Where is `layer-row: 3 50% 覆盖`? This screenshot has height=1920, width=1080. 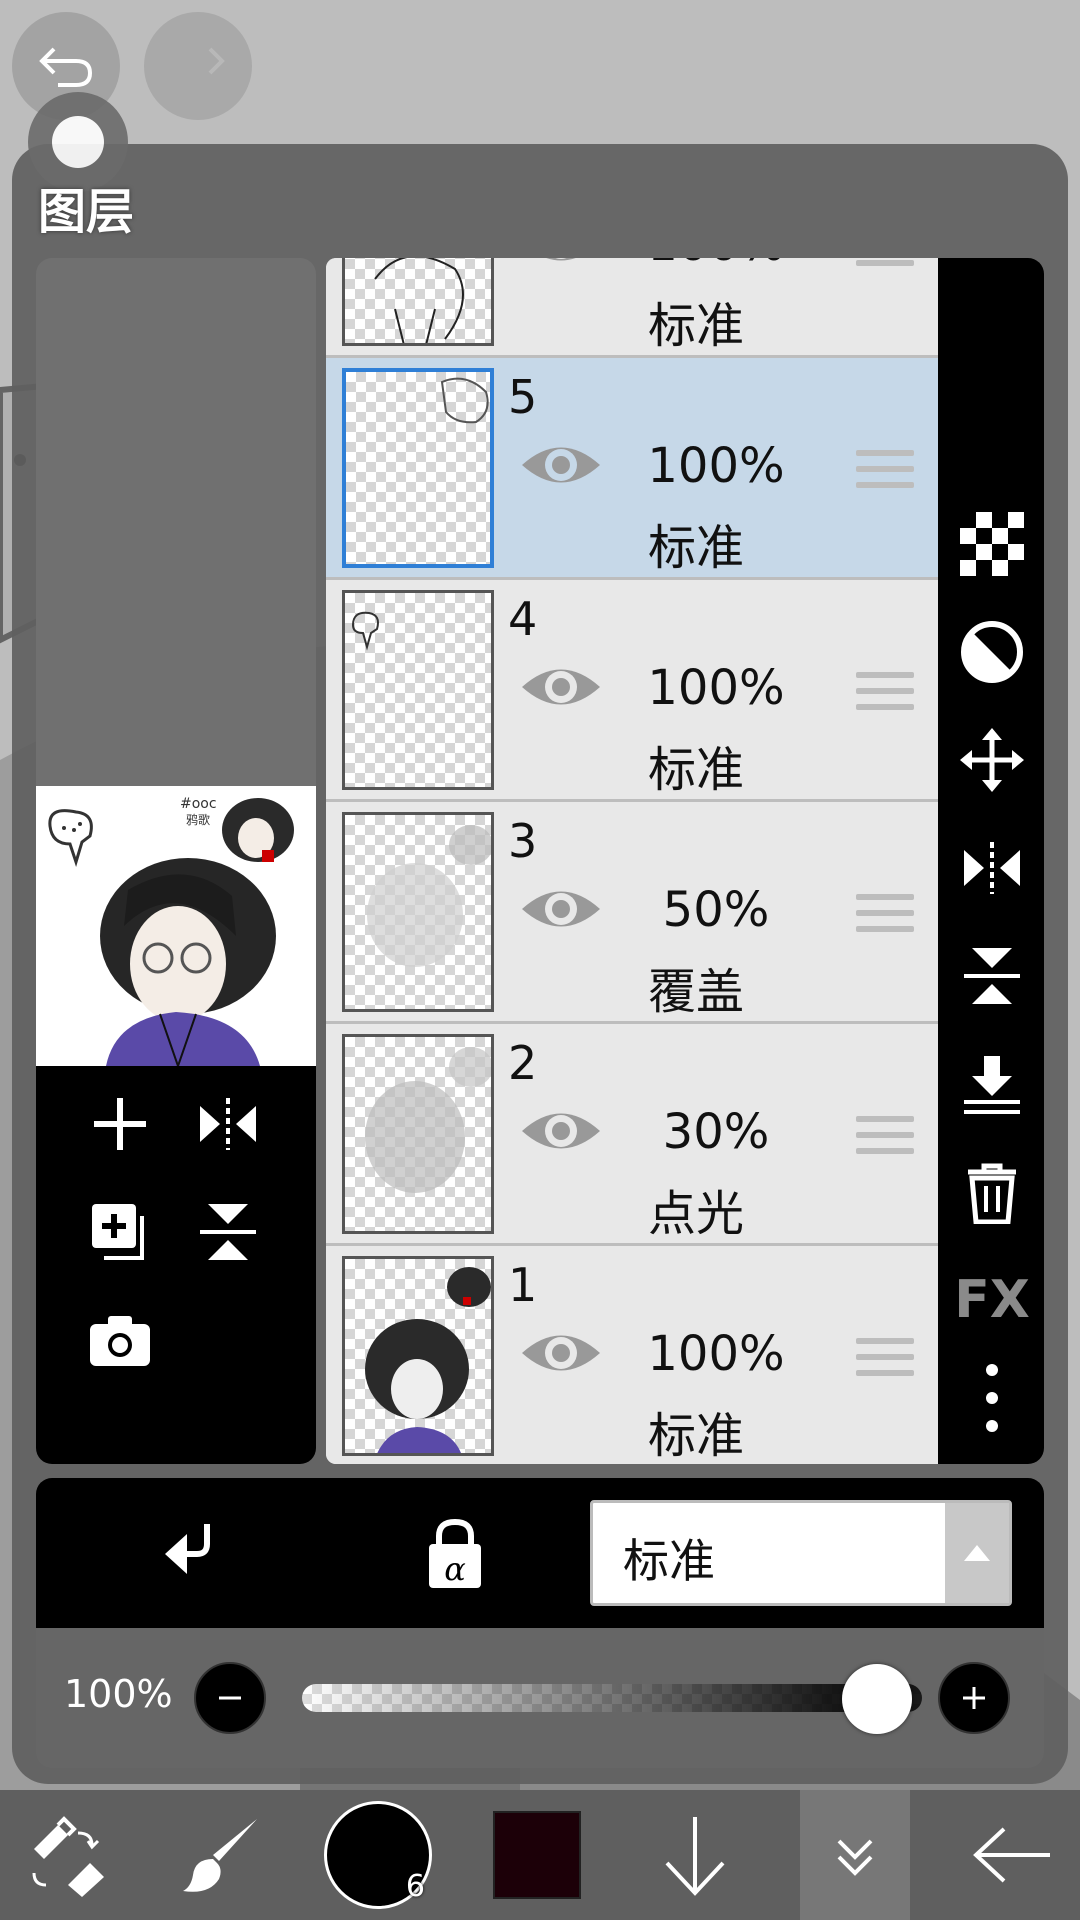 layer-row: 3 50% 覆盖 is located at coordinates (632, 913).